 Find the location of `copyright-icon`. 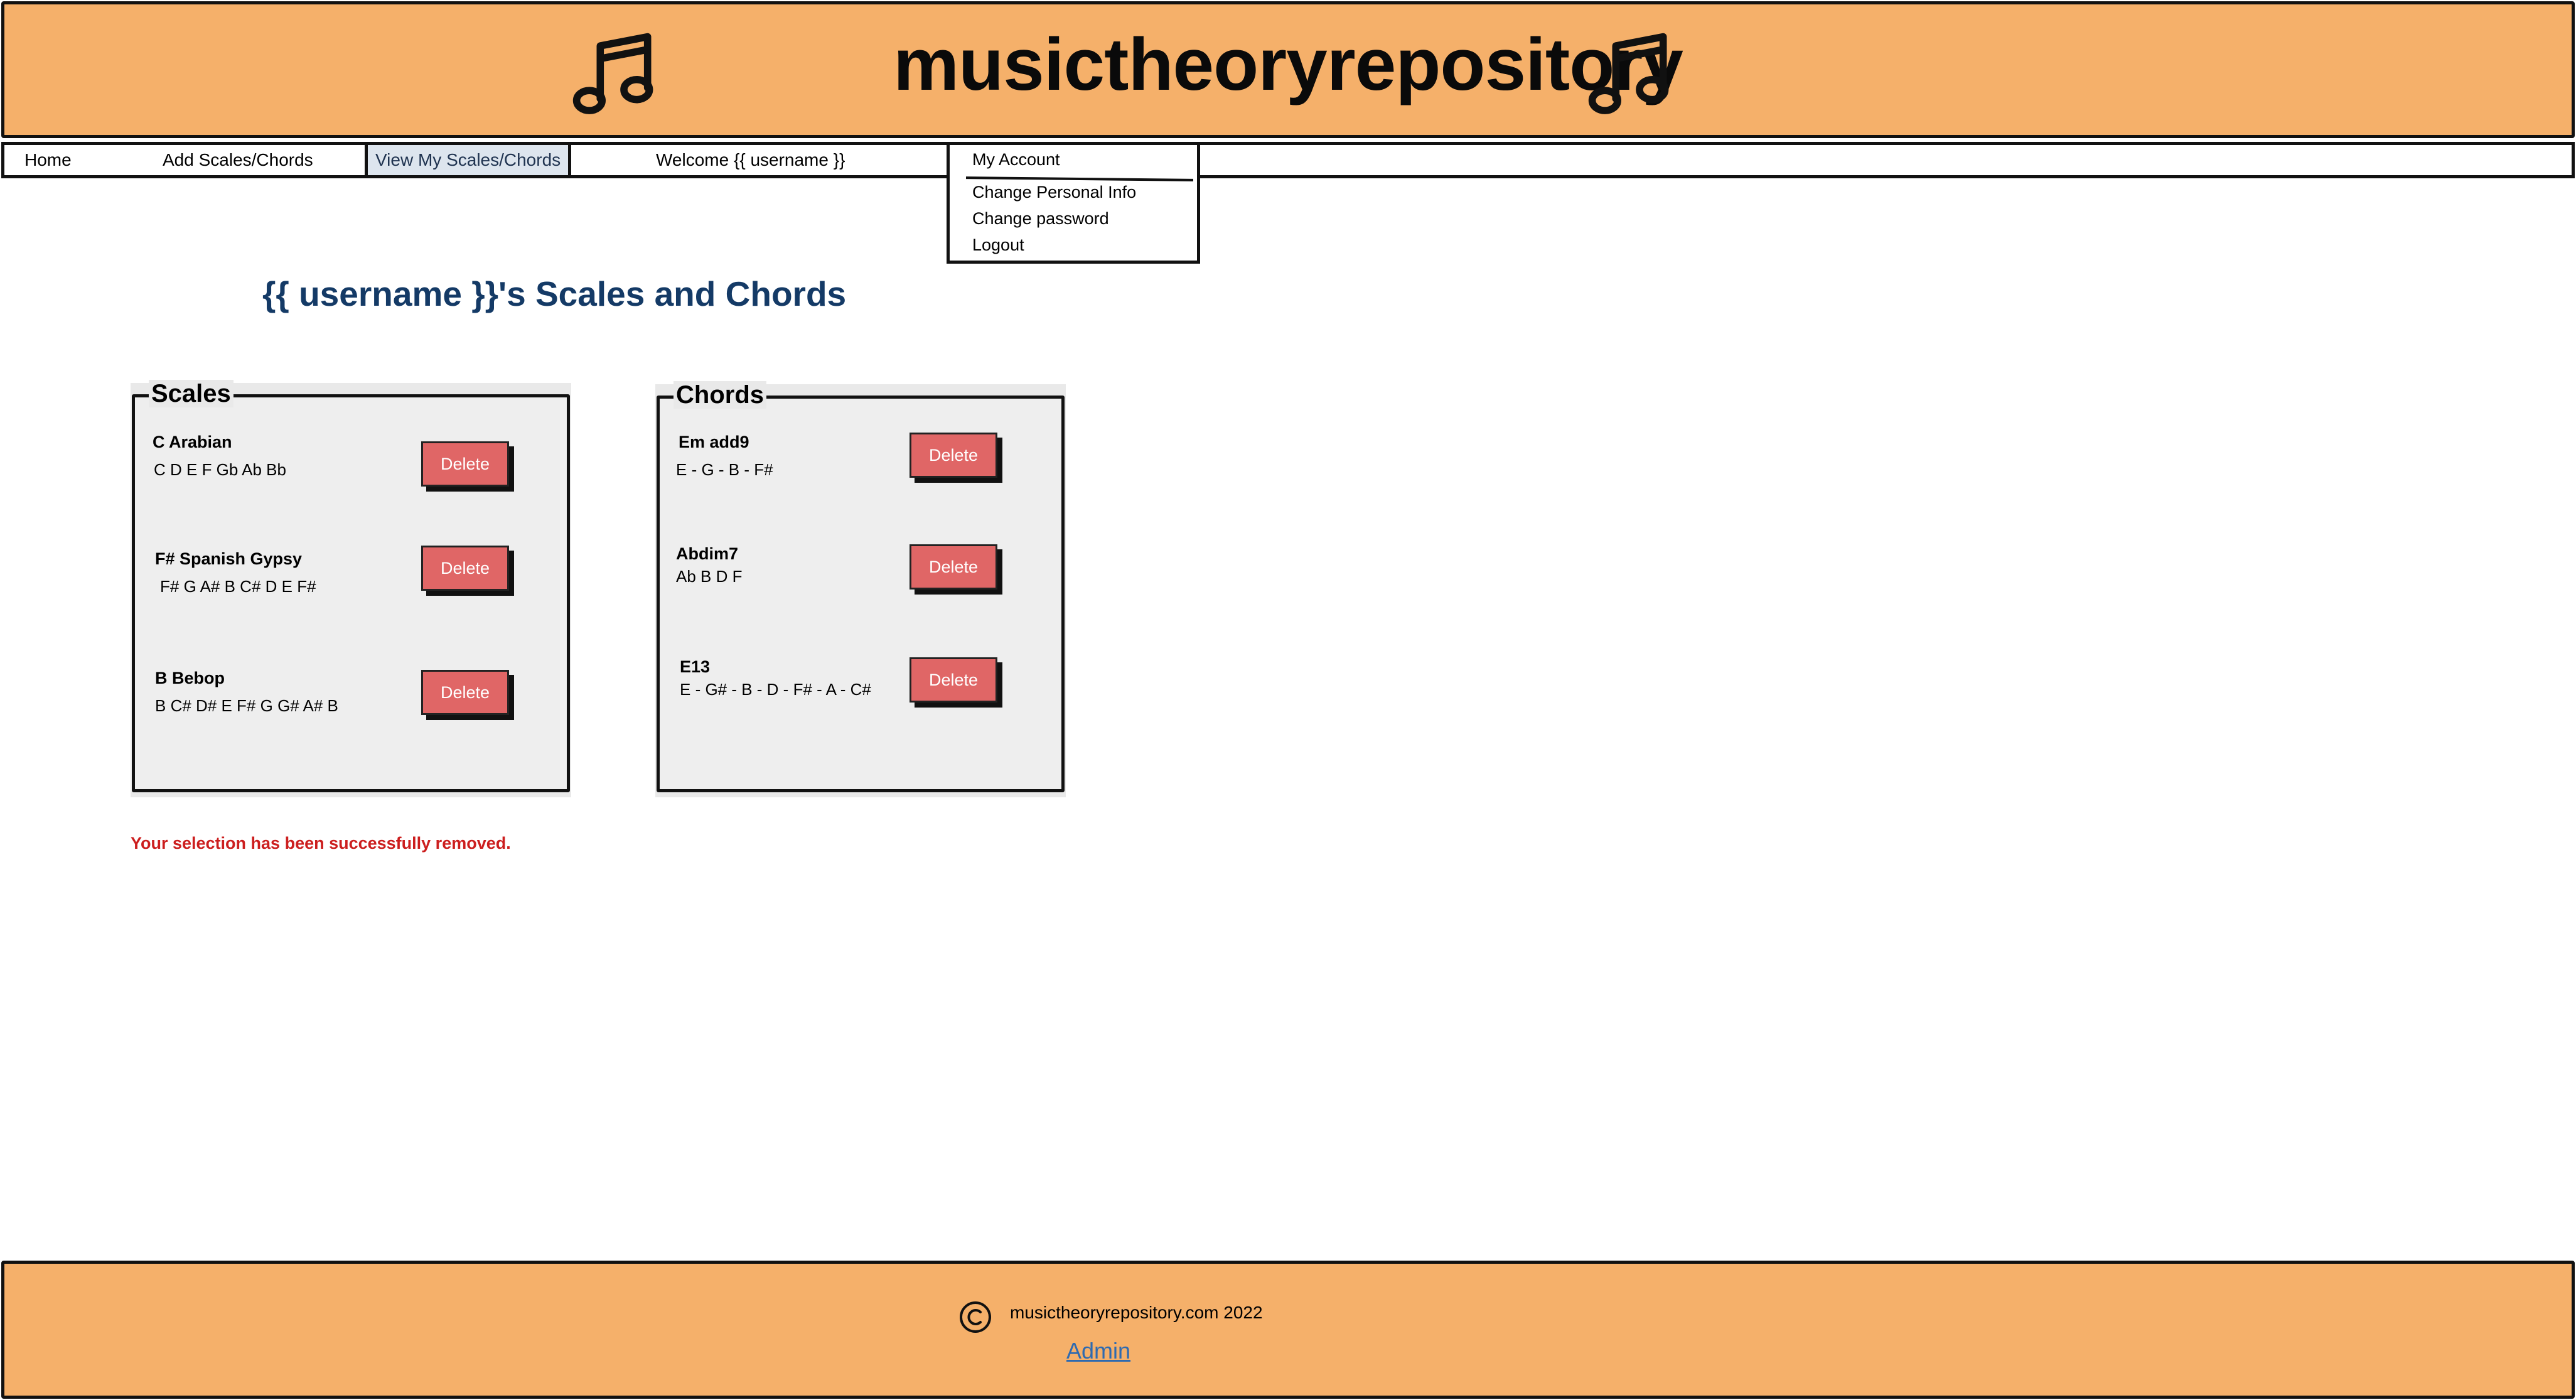

copyright-icon is located at coordinates (975, 1317).